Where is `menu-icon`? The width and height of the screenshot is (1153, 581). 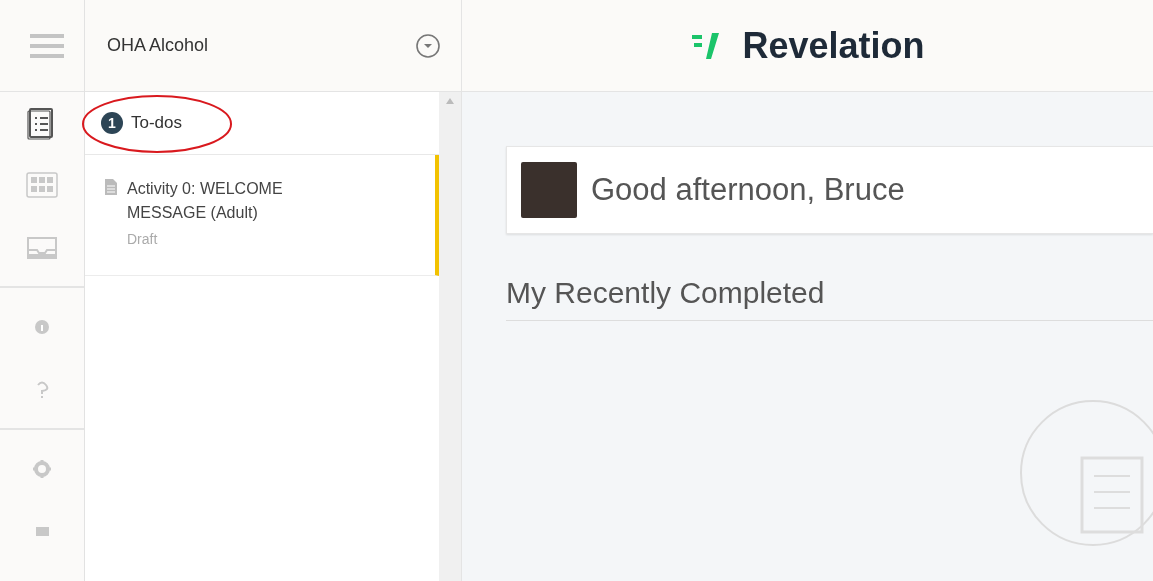 menu-icon is located at coordinates (47, 45).